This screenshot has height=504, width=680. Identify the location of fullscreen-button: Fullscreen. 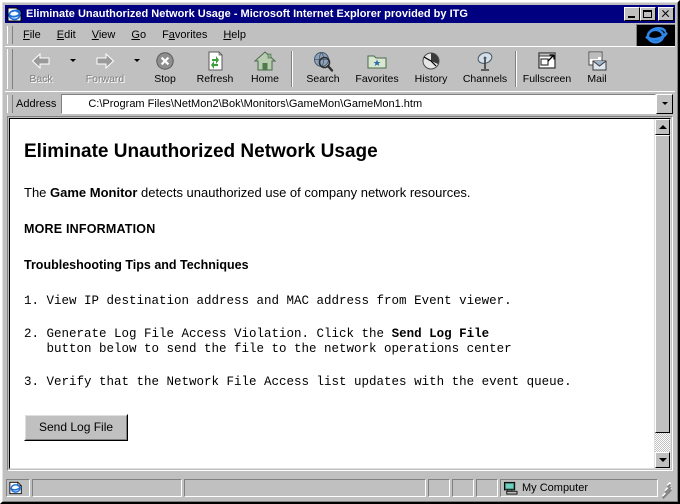
(547, 67).